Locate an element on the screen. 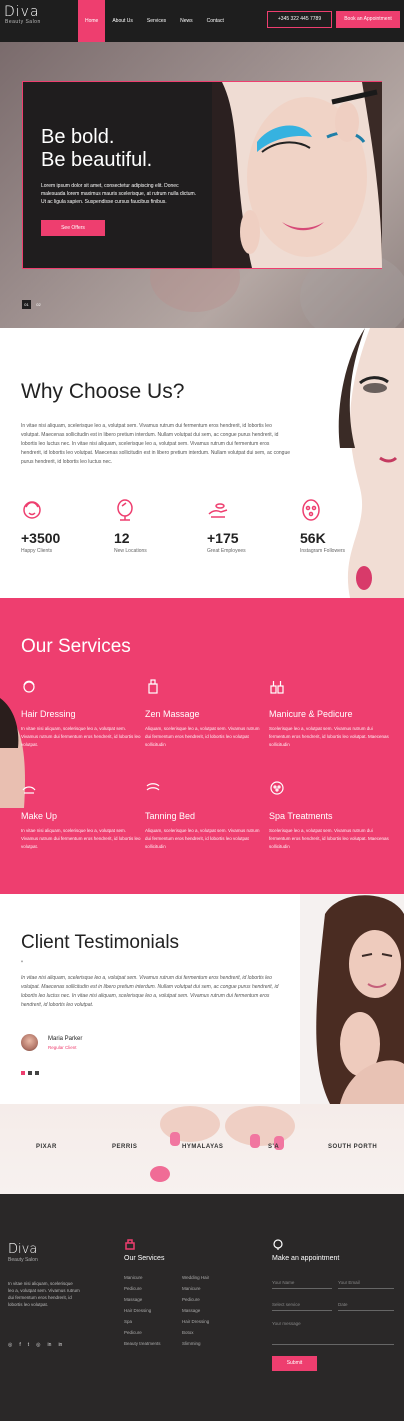 The height and width of the screenshot is (1421, 404). nav-about: About Us is located at coordinates (122, 21).